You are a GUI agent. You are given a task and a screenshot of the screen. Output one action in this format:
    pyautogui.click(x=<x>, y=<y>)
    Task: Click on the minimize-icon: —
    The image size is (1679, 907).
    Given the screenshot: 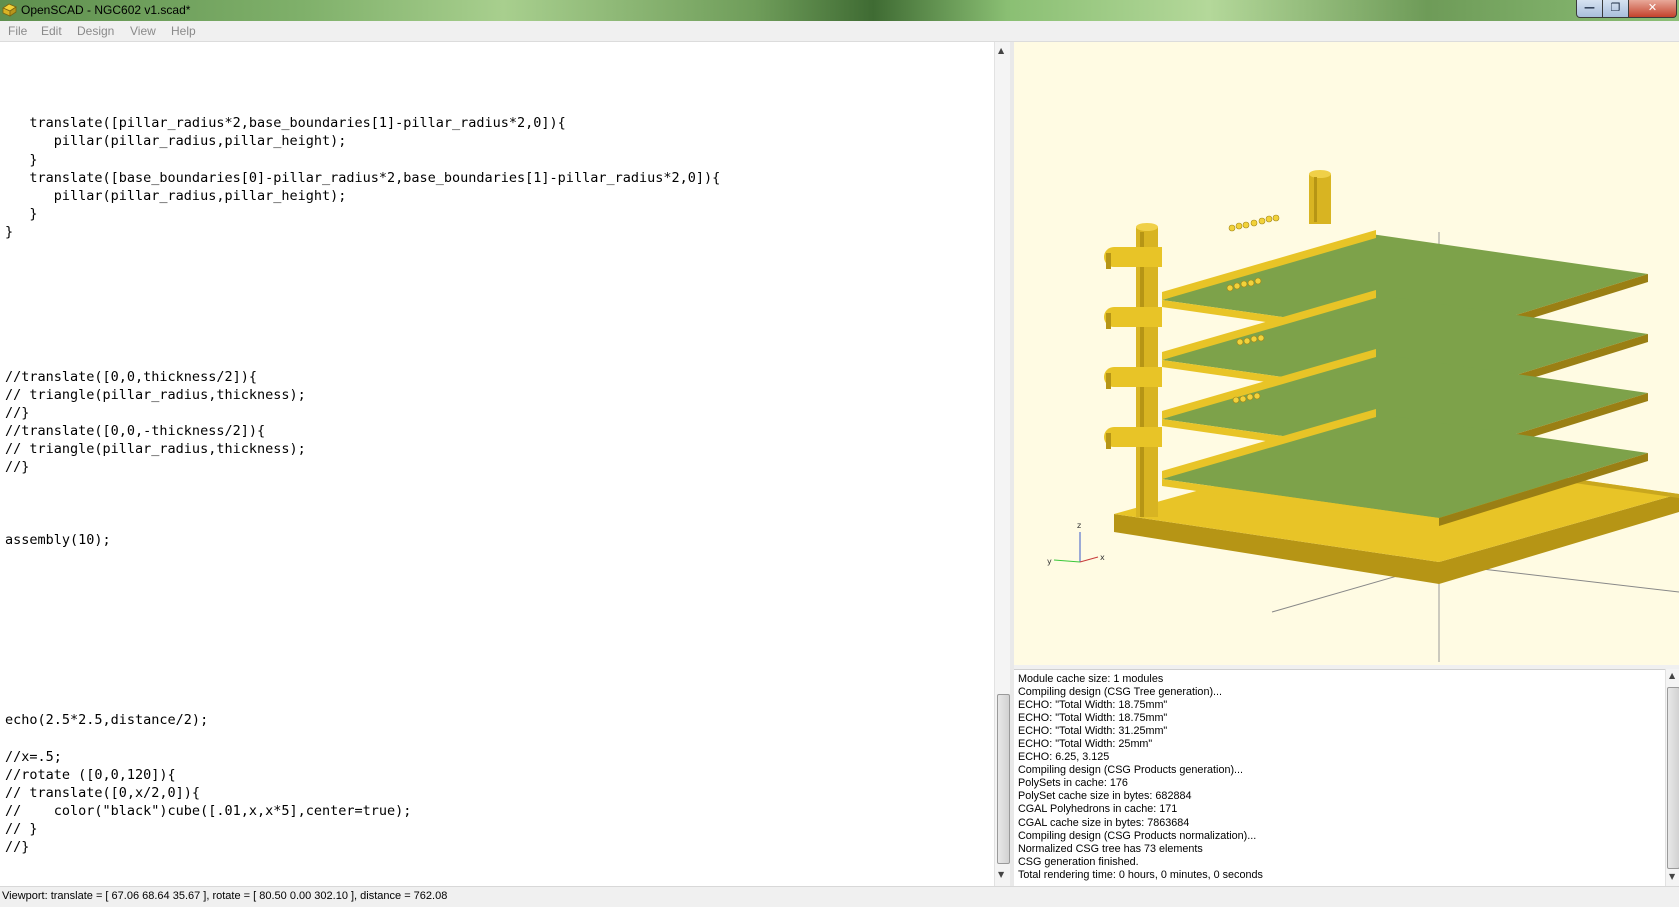 What is the action you would take?
    pyautogui.click(x=1589, y=7)
    